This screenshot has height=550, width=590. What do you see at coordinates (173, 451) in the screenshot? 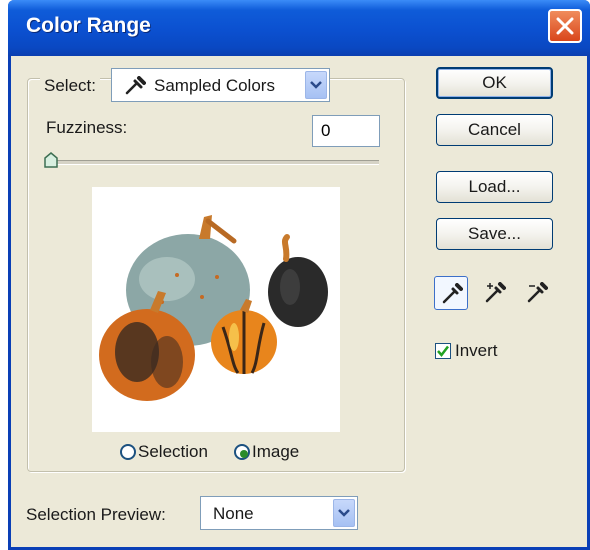
I see `selection-radio-label: Selection` at bounding box center [173, 451].